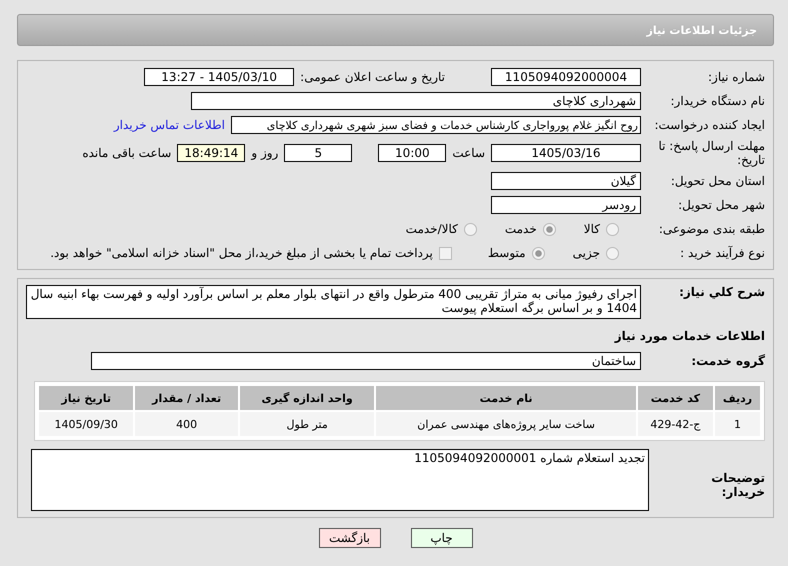  What do you see at coordinates (675, 424) in the screenshot?
I see `table-cell: ج-42-429` at bounding box center [675, 424].